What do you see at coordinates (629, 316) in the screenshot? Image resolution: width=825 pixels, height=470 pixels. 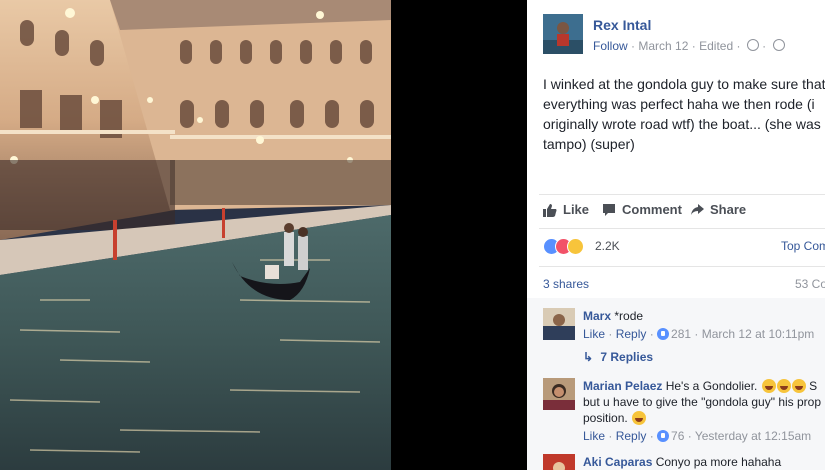 I see `comment-text: *rode` at bounding box center [629, 316].